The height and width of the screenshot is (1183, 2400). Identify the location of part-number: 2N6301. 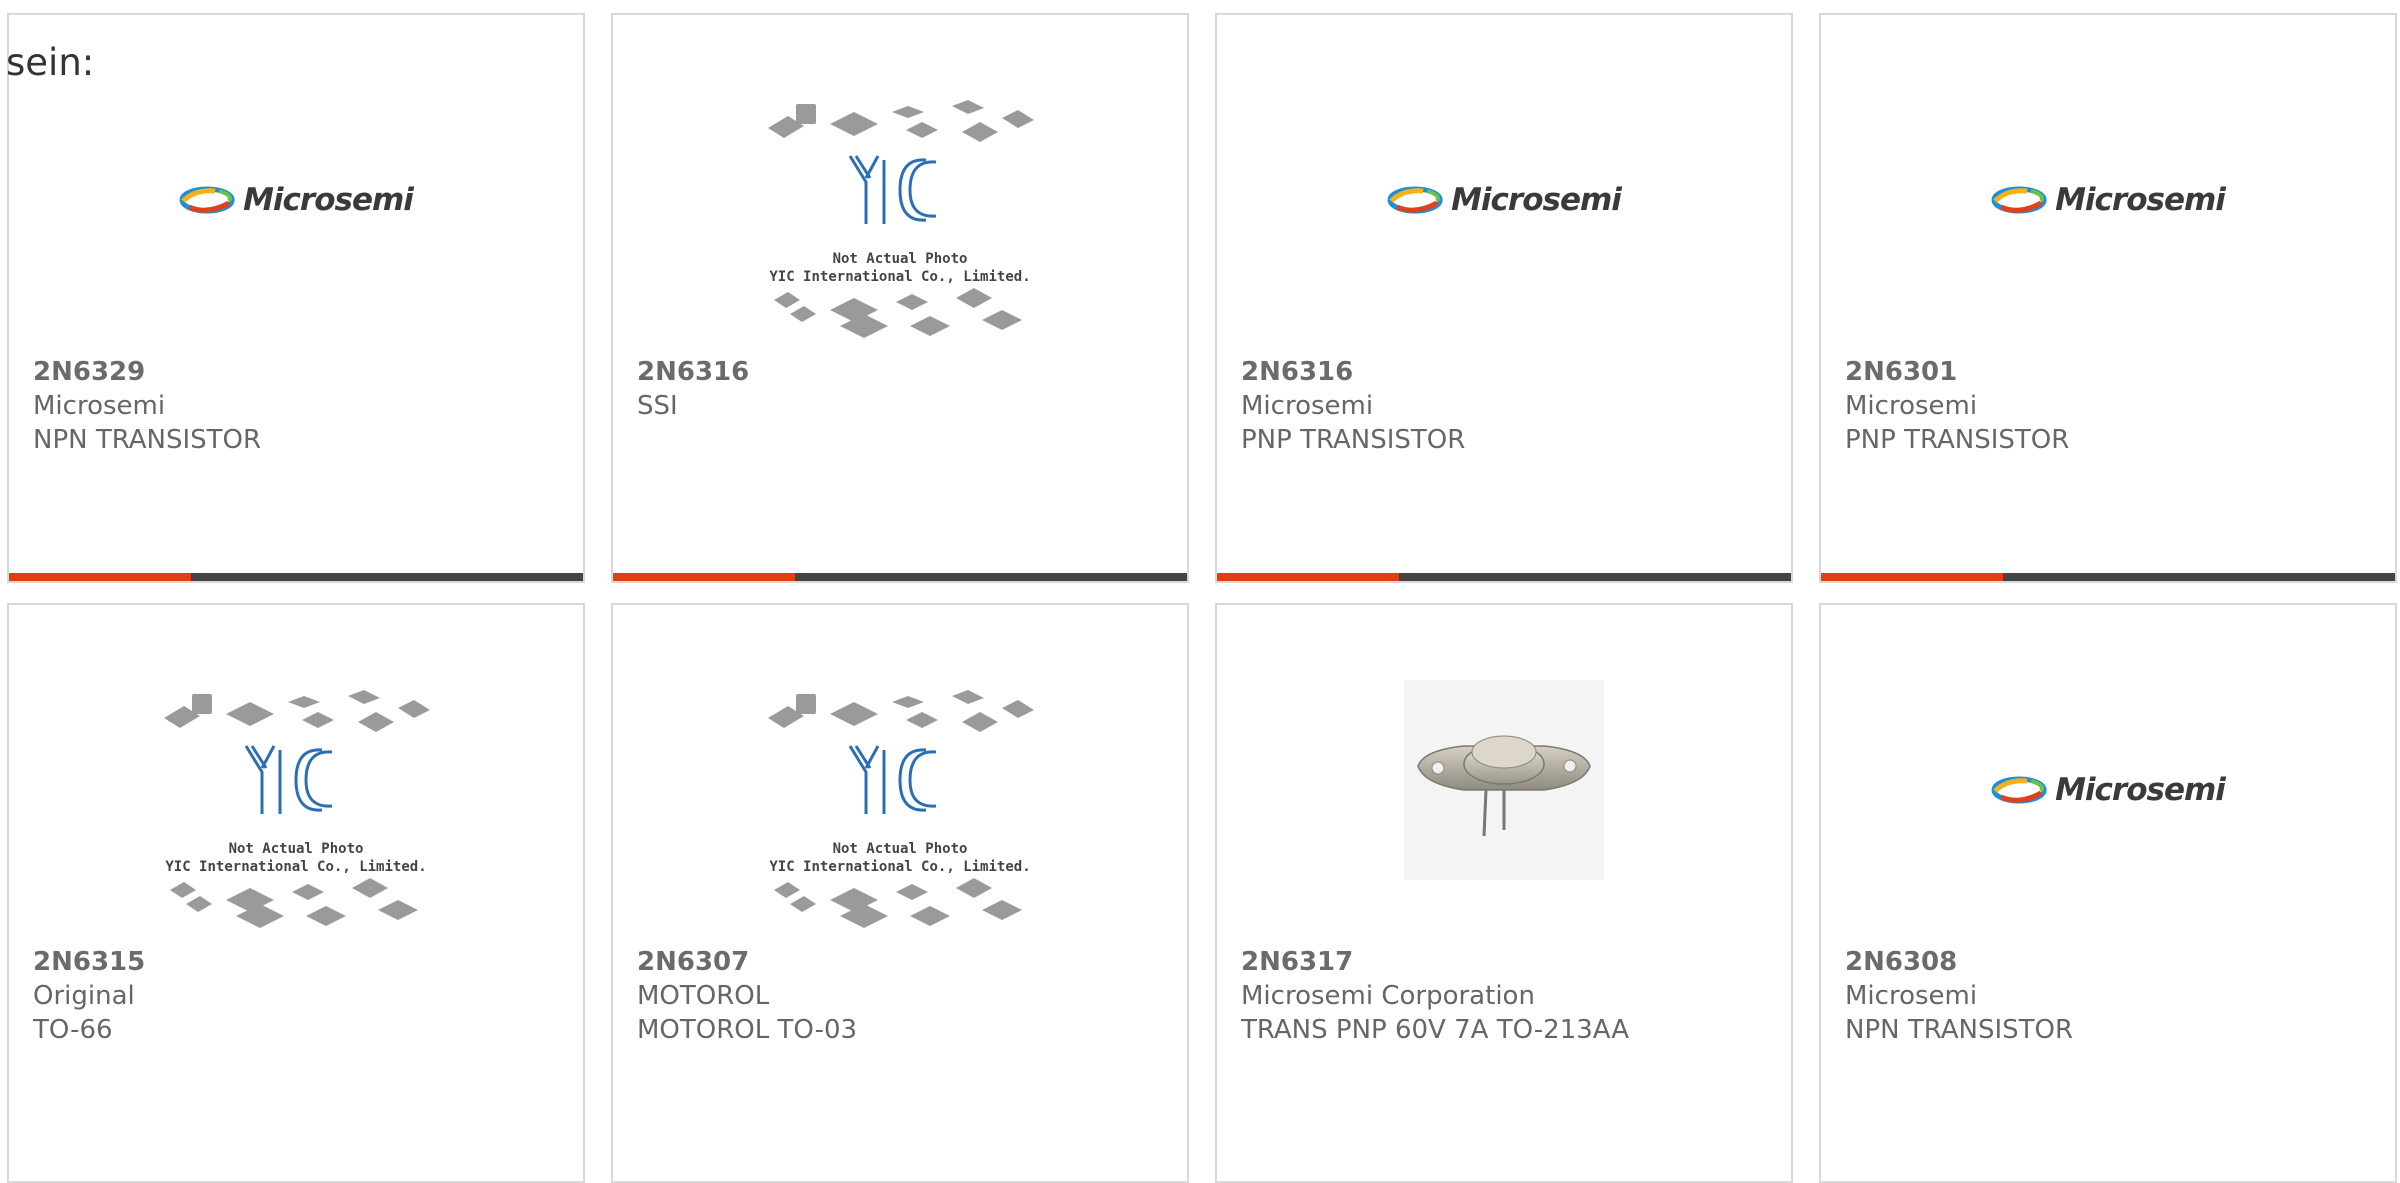
(1957, 372).